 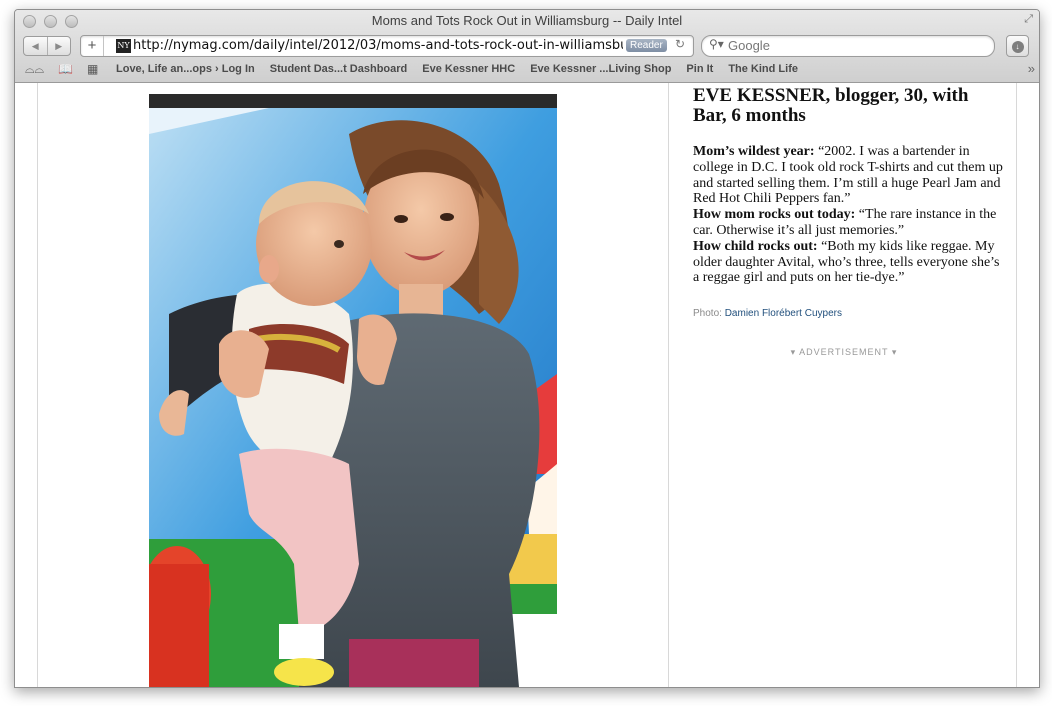 I want to click on qa-question: Mom’s wildest year:, so click(x=754, y=151).